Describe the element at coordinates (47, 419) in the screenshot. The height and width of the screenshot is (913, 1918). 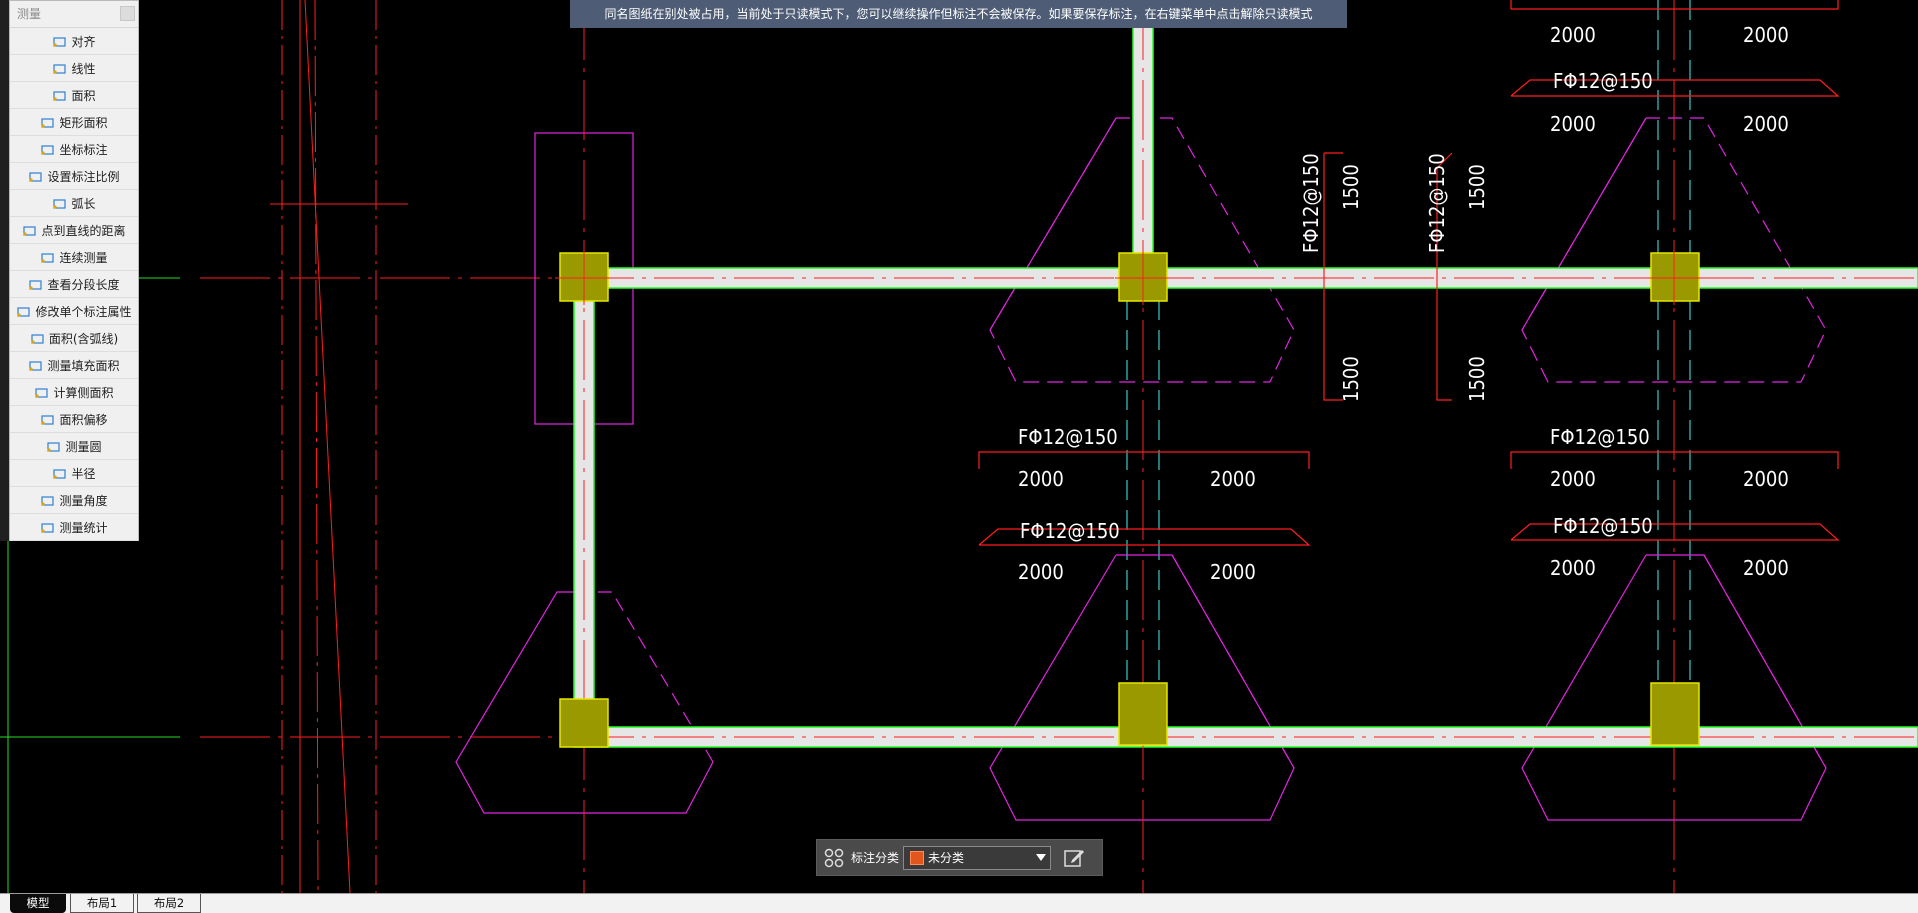
I see `area-offset-icon` at that location.